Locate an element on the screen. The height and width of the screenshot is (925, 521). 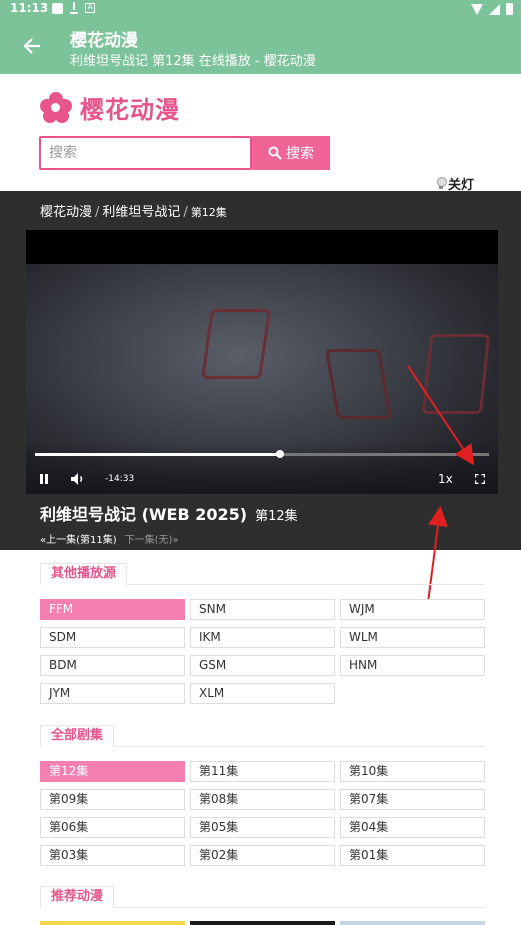
search-icon is located at coordinates (275, 153).